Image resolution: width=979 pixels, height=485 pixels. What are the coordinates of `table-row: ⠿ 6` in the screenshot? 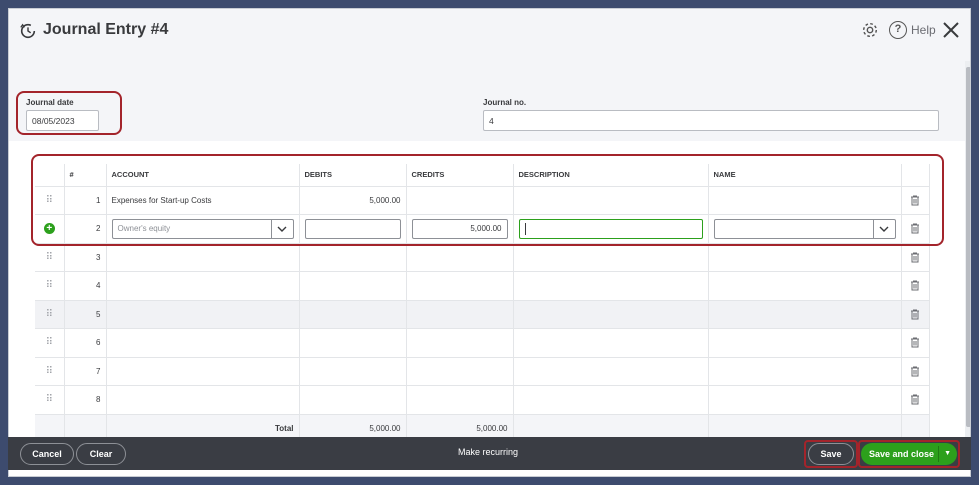 It's located at (482, 343).